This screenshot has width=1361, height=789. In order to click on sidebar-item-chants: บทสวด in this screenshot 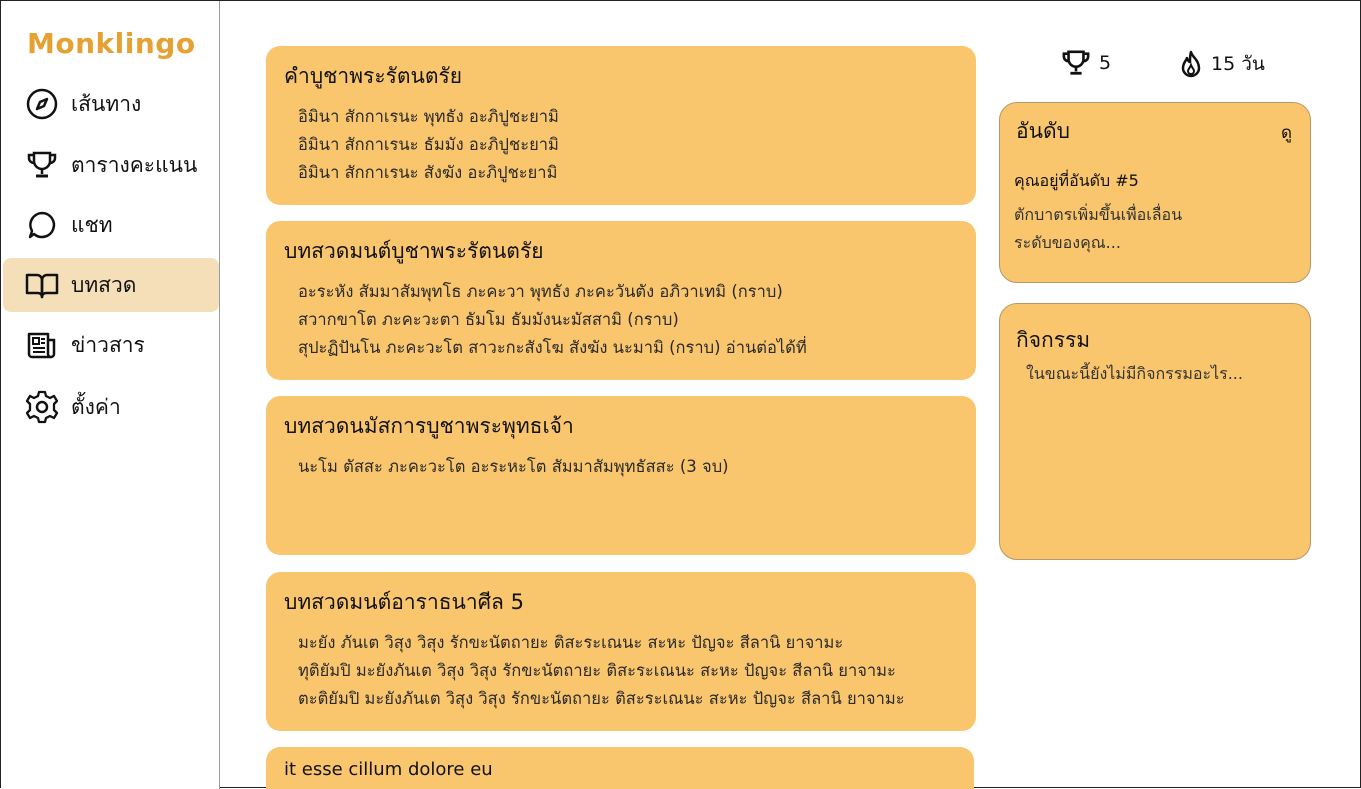, I will do `click(111, 285)`.